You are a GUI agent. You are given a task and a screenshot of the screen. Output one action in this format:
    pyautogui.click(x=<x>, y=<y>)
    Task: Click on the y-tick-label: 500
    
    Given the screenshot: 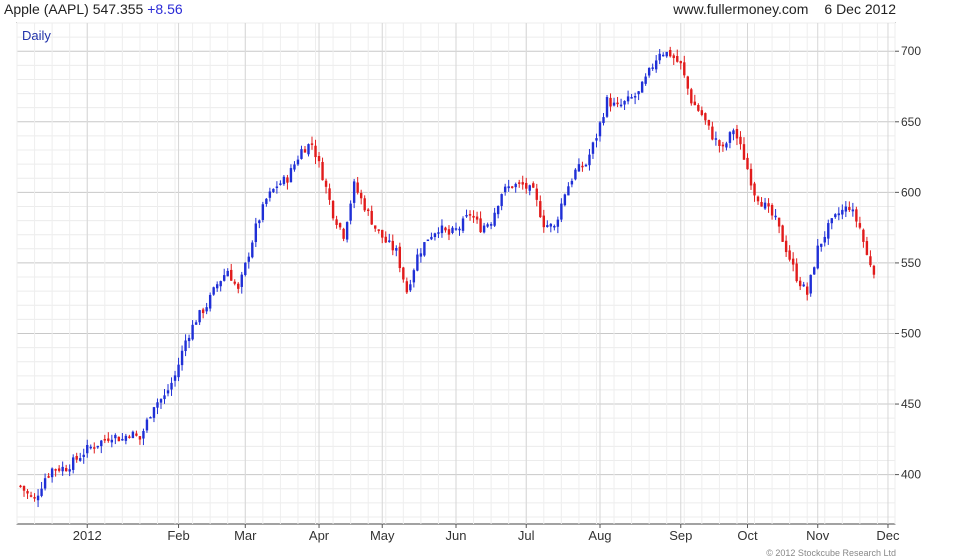 What is the action you would take?
    pyautogui.click(x=911, y=333)
    